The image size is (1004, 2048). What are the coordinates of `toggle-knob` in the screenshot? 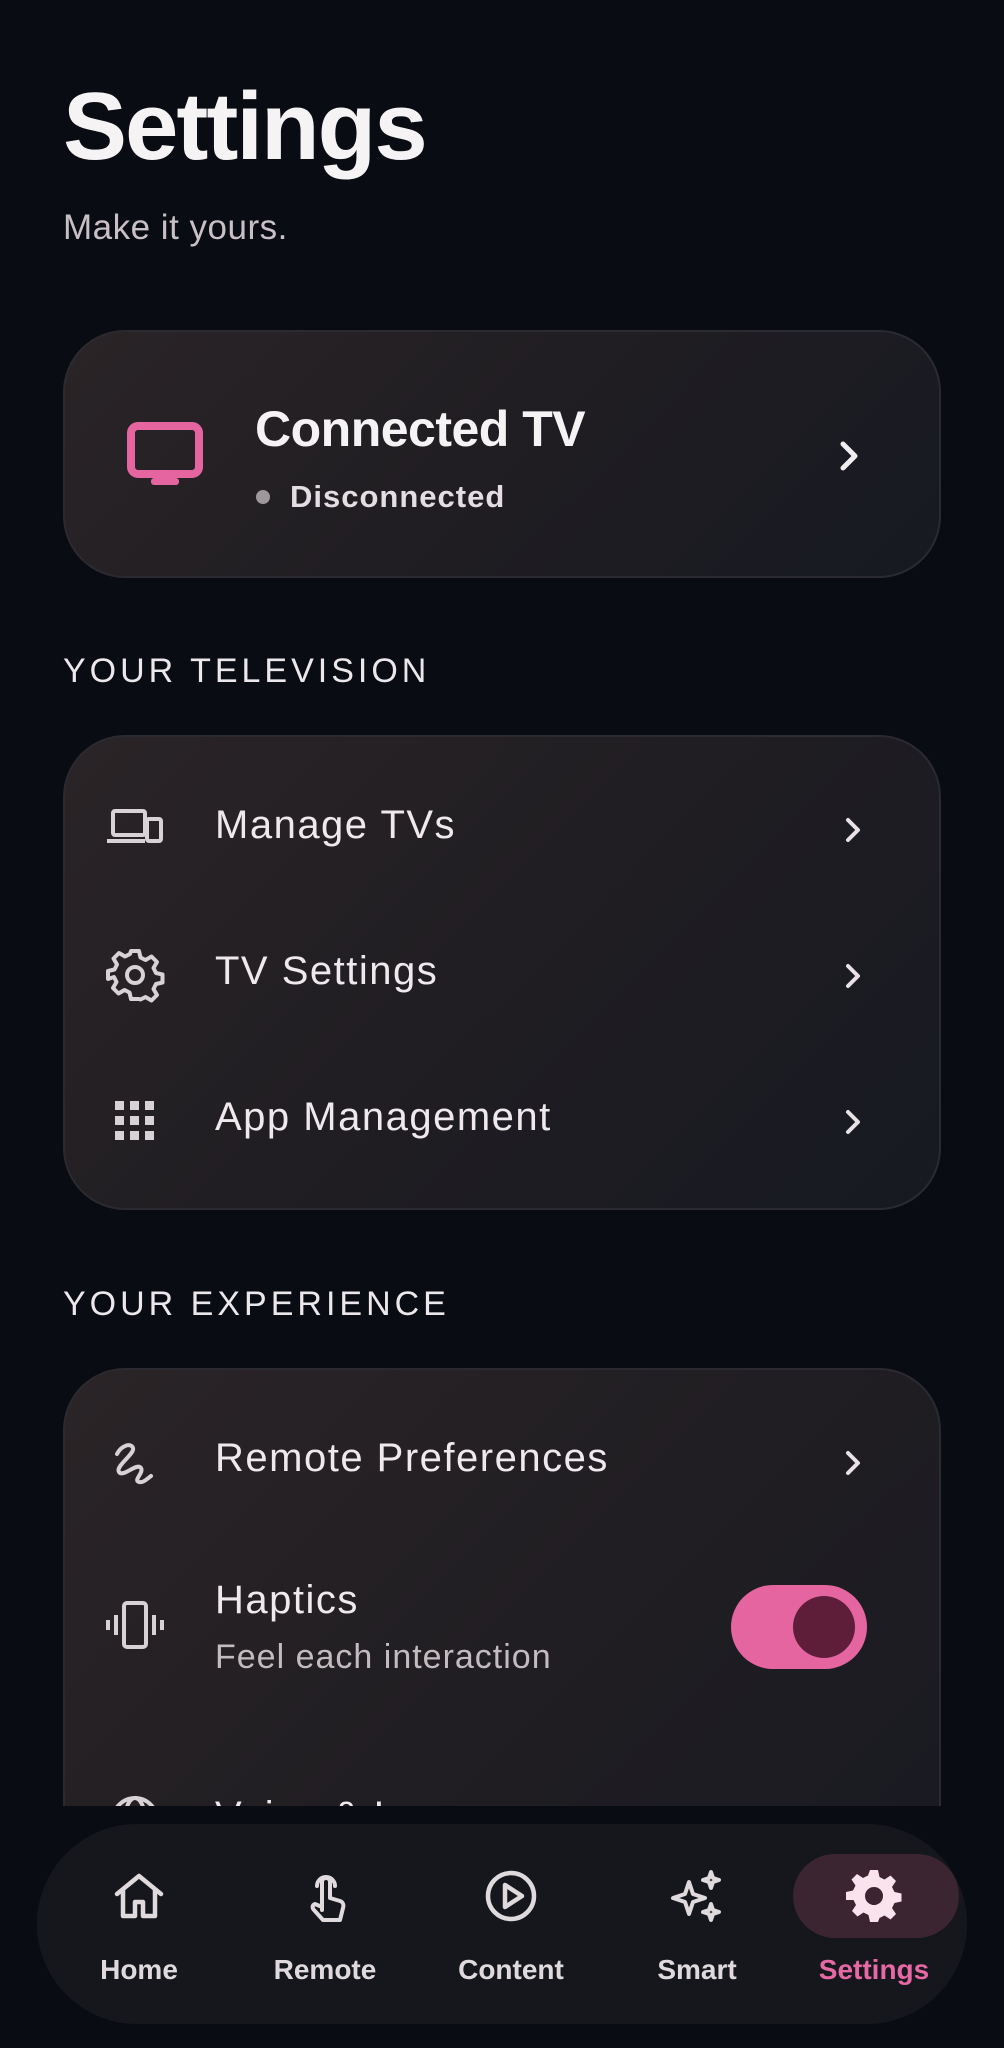 It's located at (824, 1627).